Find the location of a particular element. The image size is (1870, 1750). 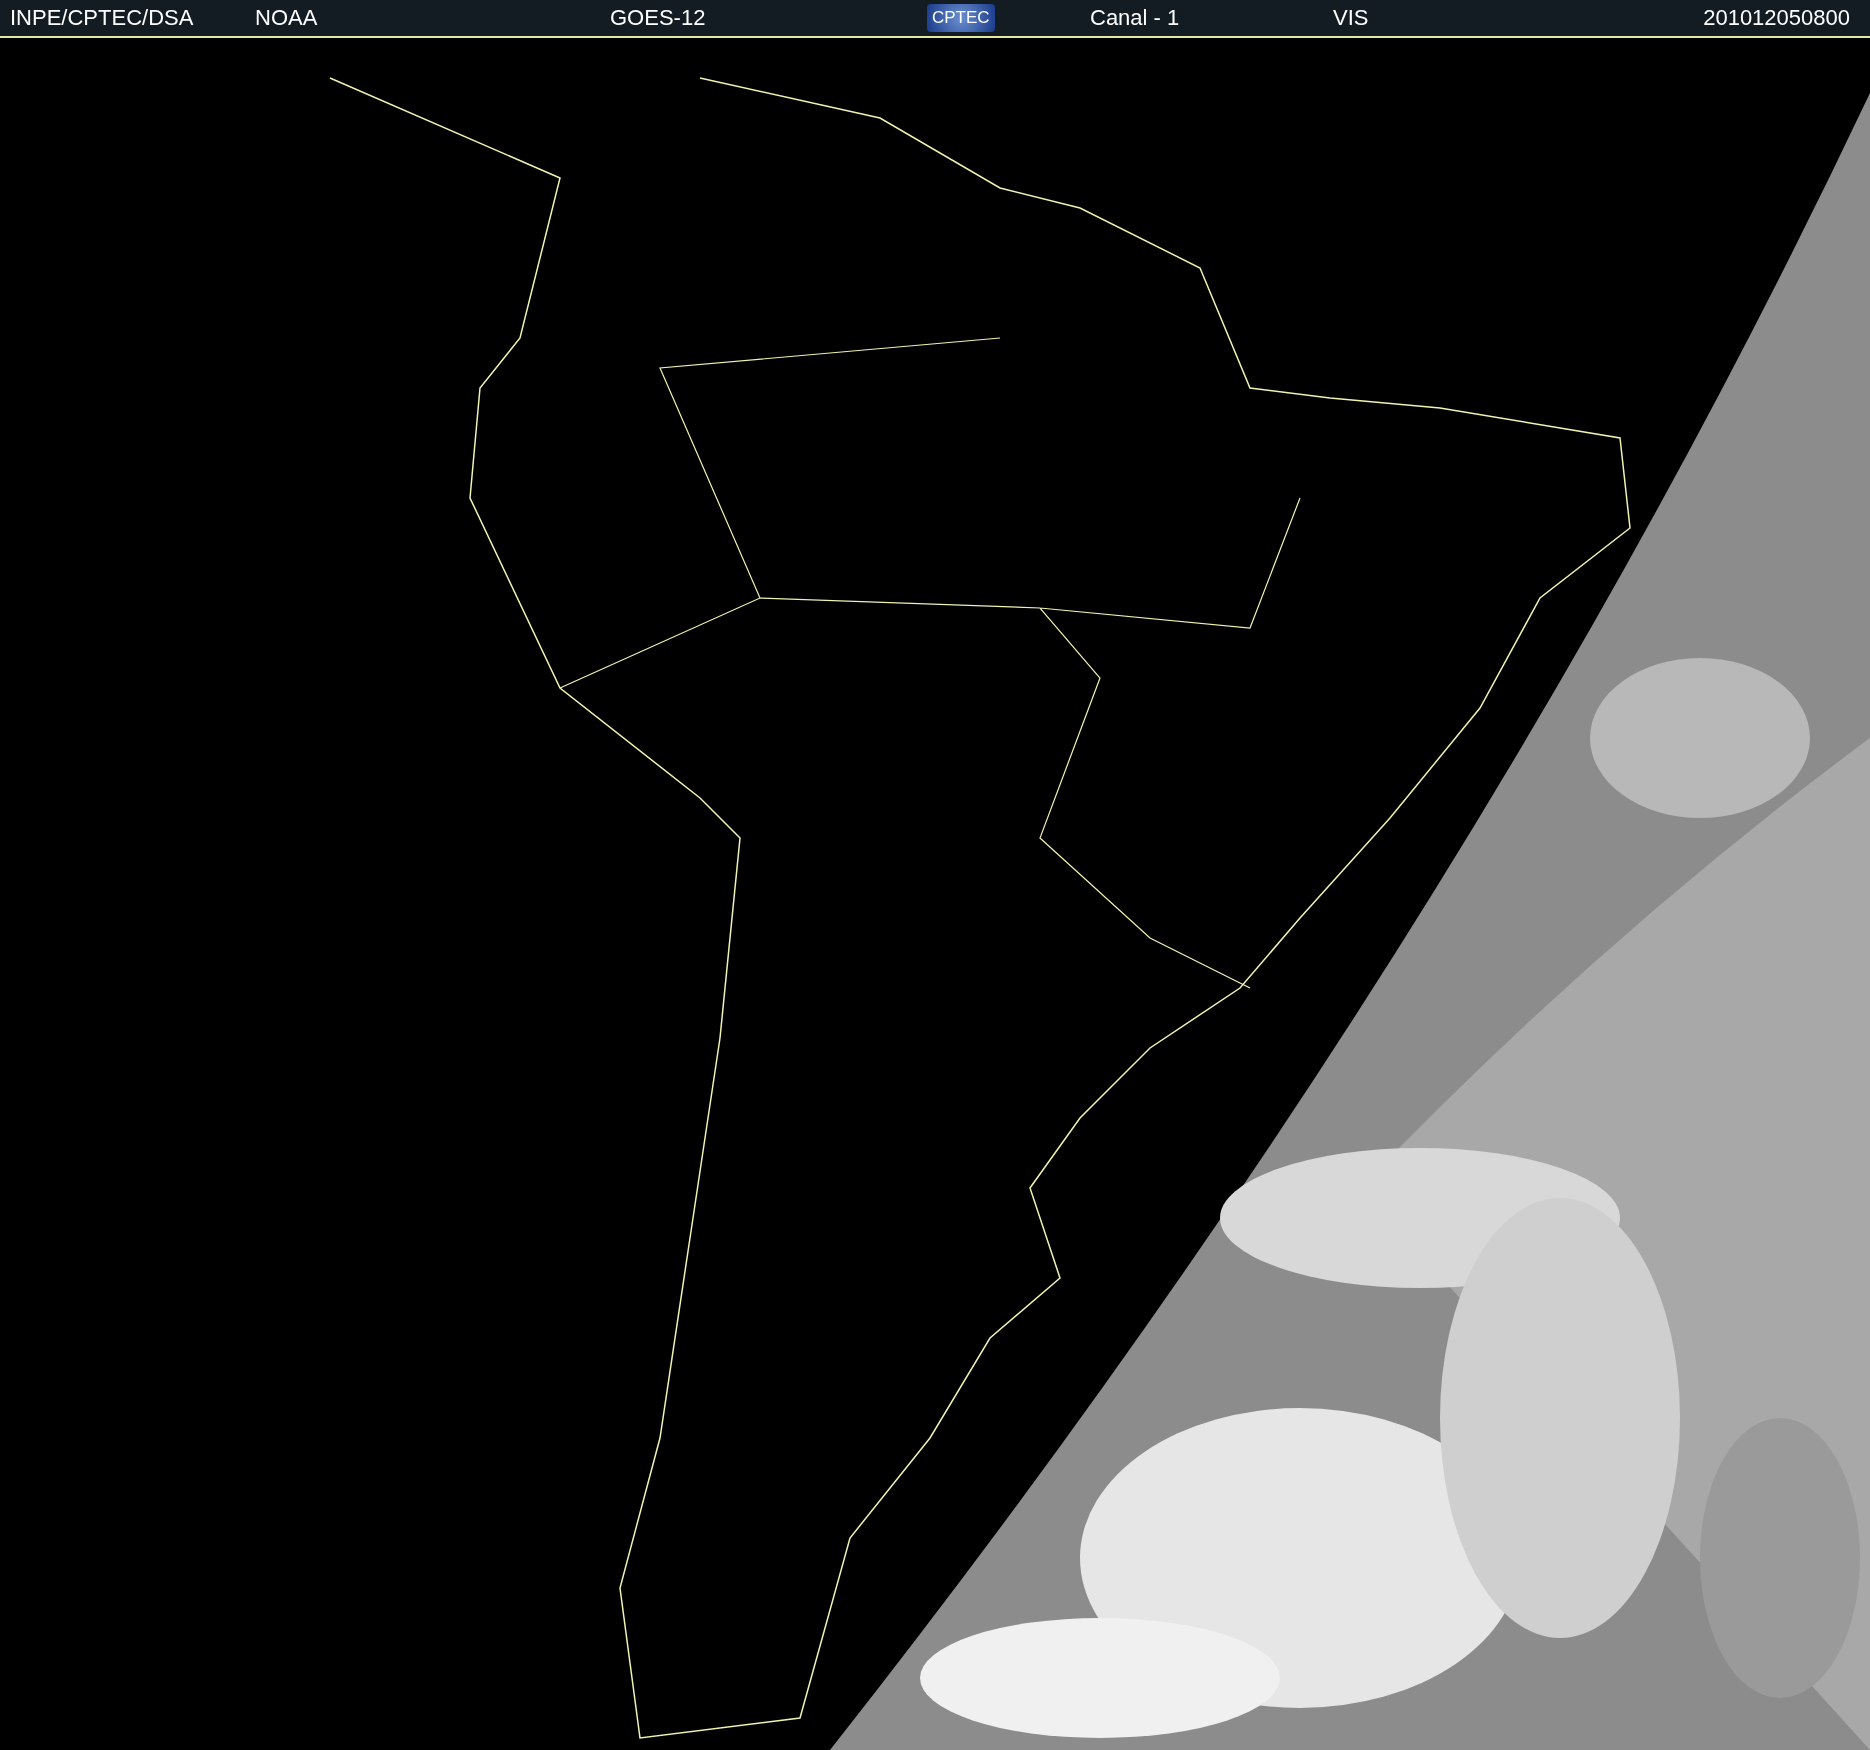

logo-badge: CPTEC is located at coordinates (961, 18).